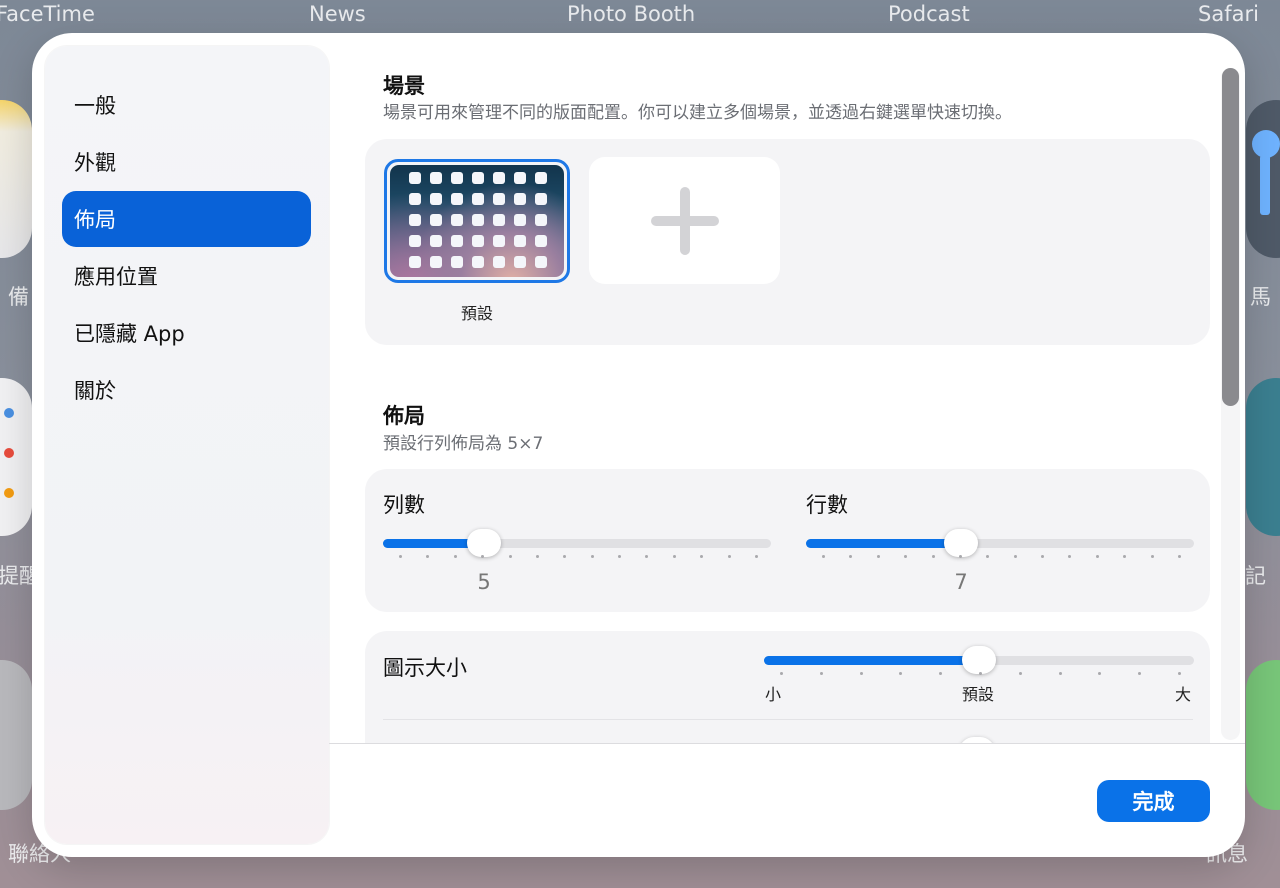  What do you see at coordinates (186, 105) in the screenshot?
I see `sidebar-item-general: 一般` at bounding box center [186, 105].